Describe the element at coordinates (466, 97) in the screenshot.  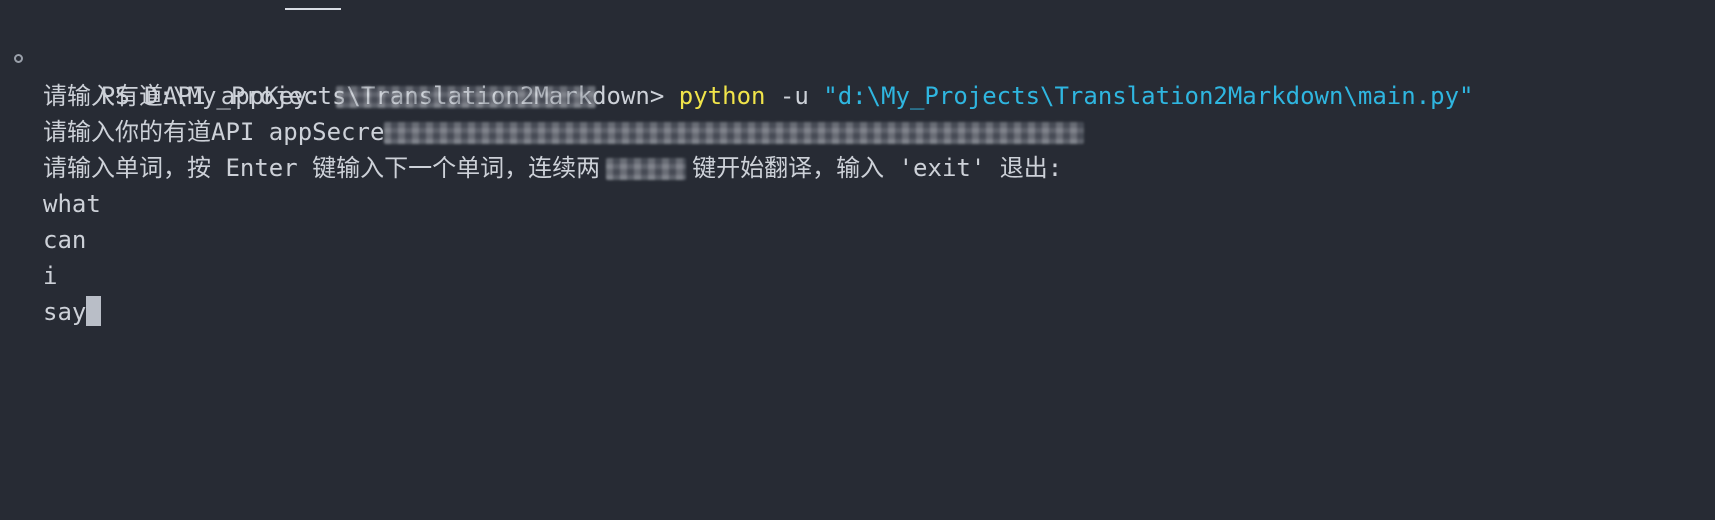
I see `redacted-app-key` at that location.